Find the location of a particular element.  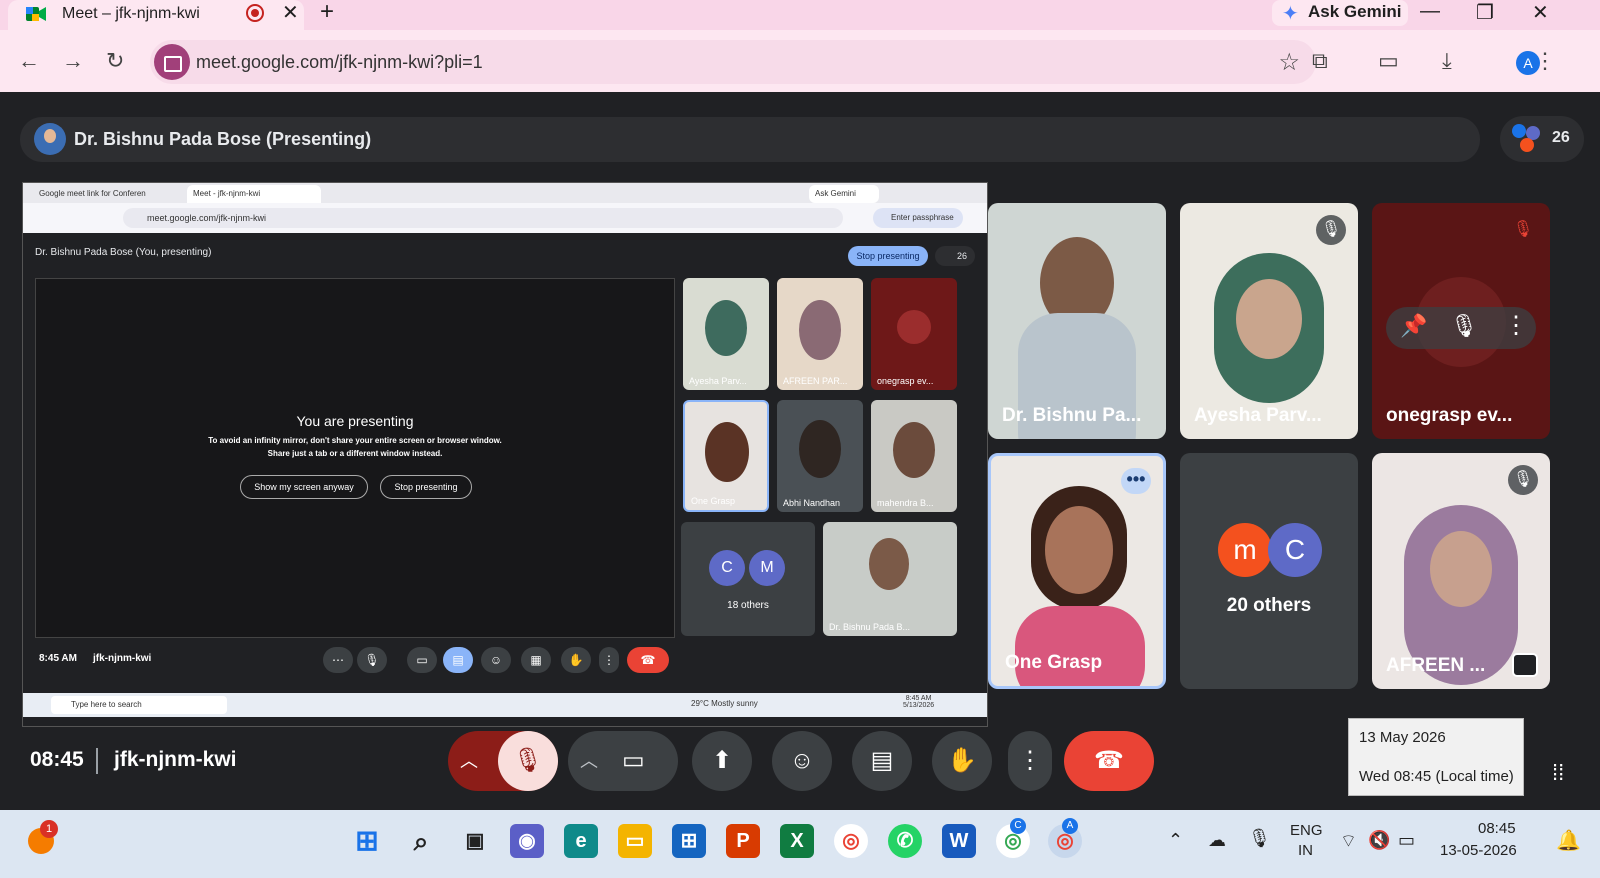

shared-tab: Meet - jfk-njnm-kwi is located at coordinates (254, 194).